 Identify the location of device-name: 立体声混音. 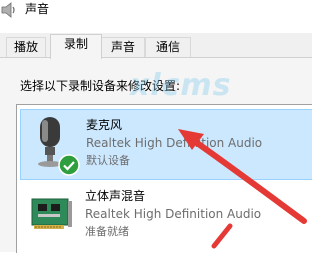
(115, 196).